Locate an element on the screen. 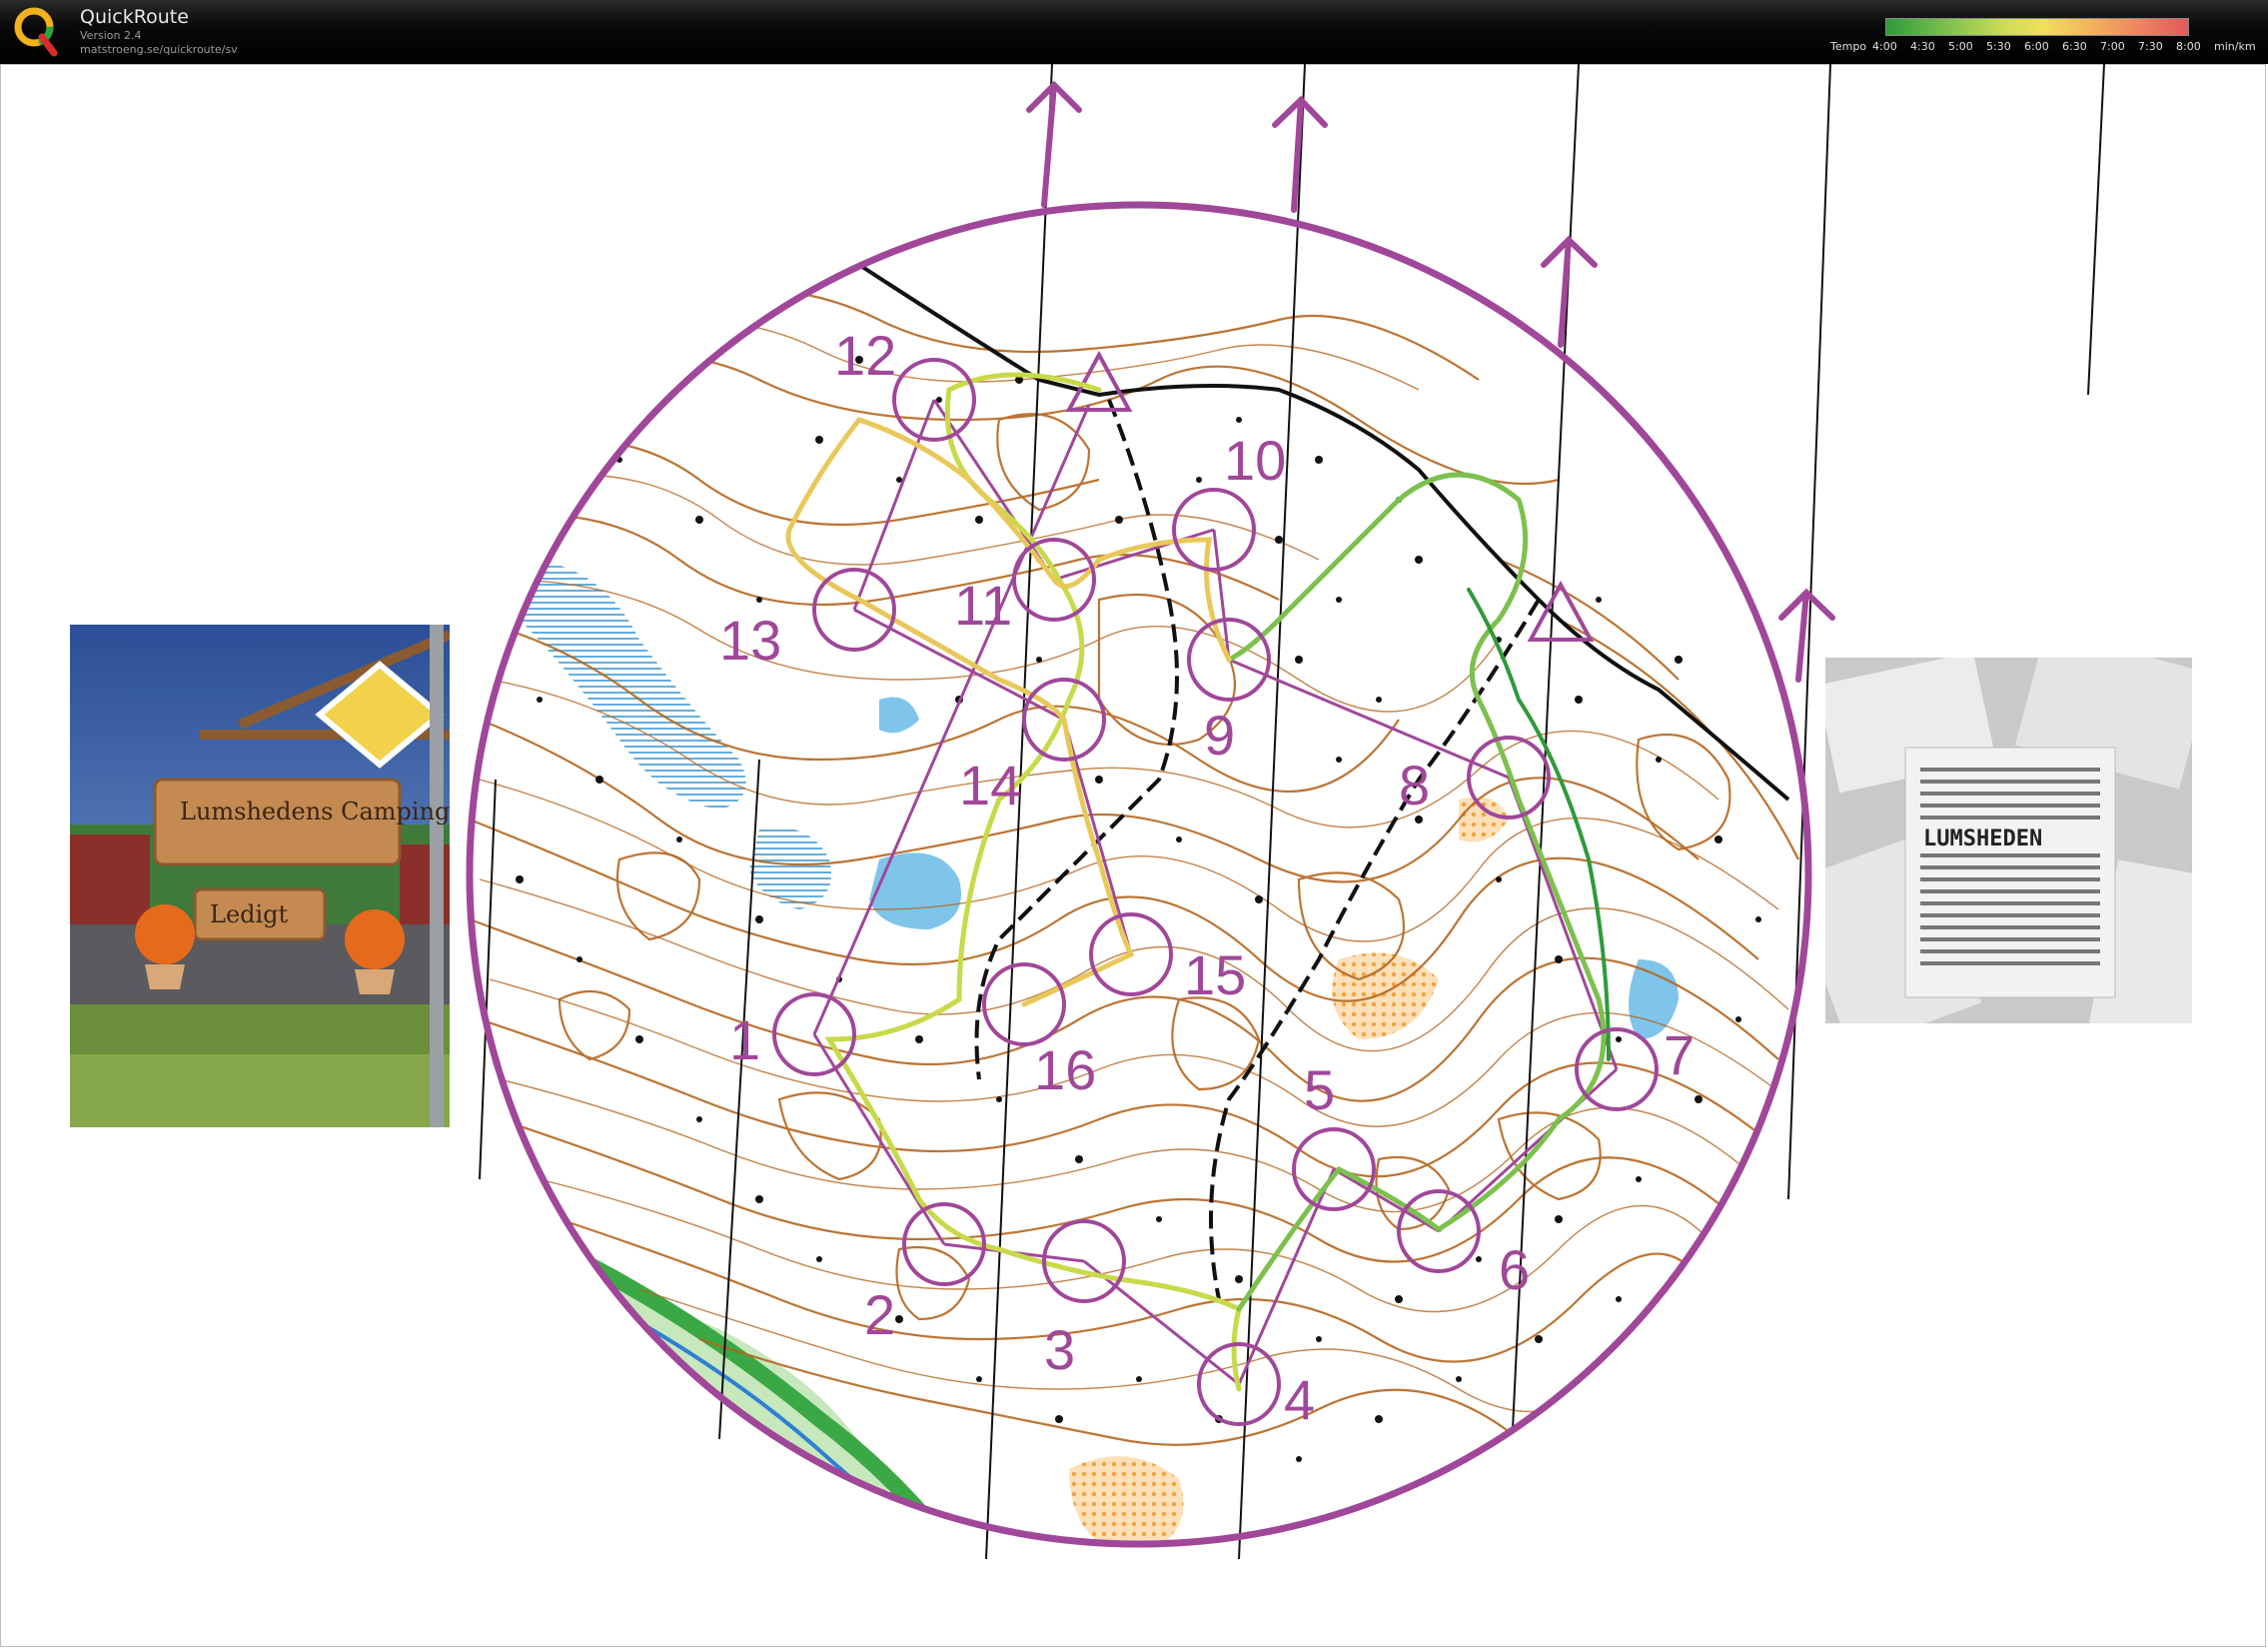 This screenshot has height=1649, width=2268. newspaper-title: LUMSHEDEN is located at coordinates (1982, 838).